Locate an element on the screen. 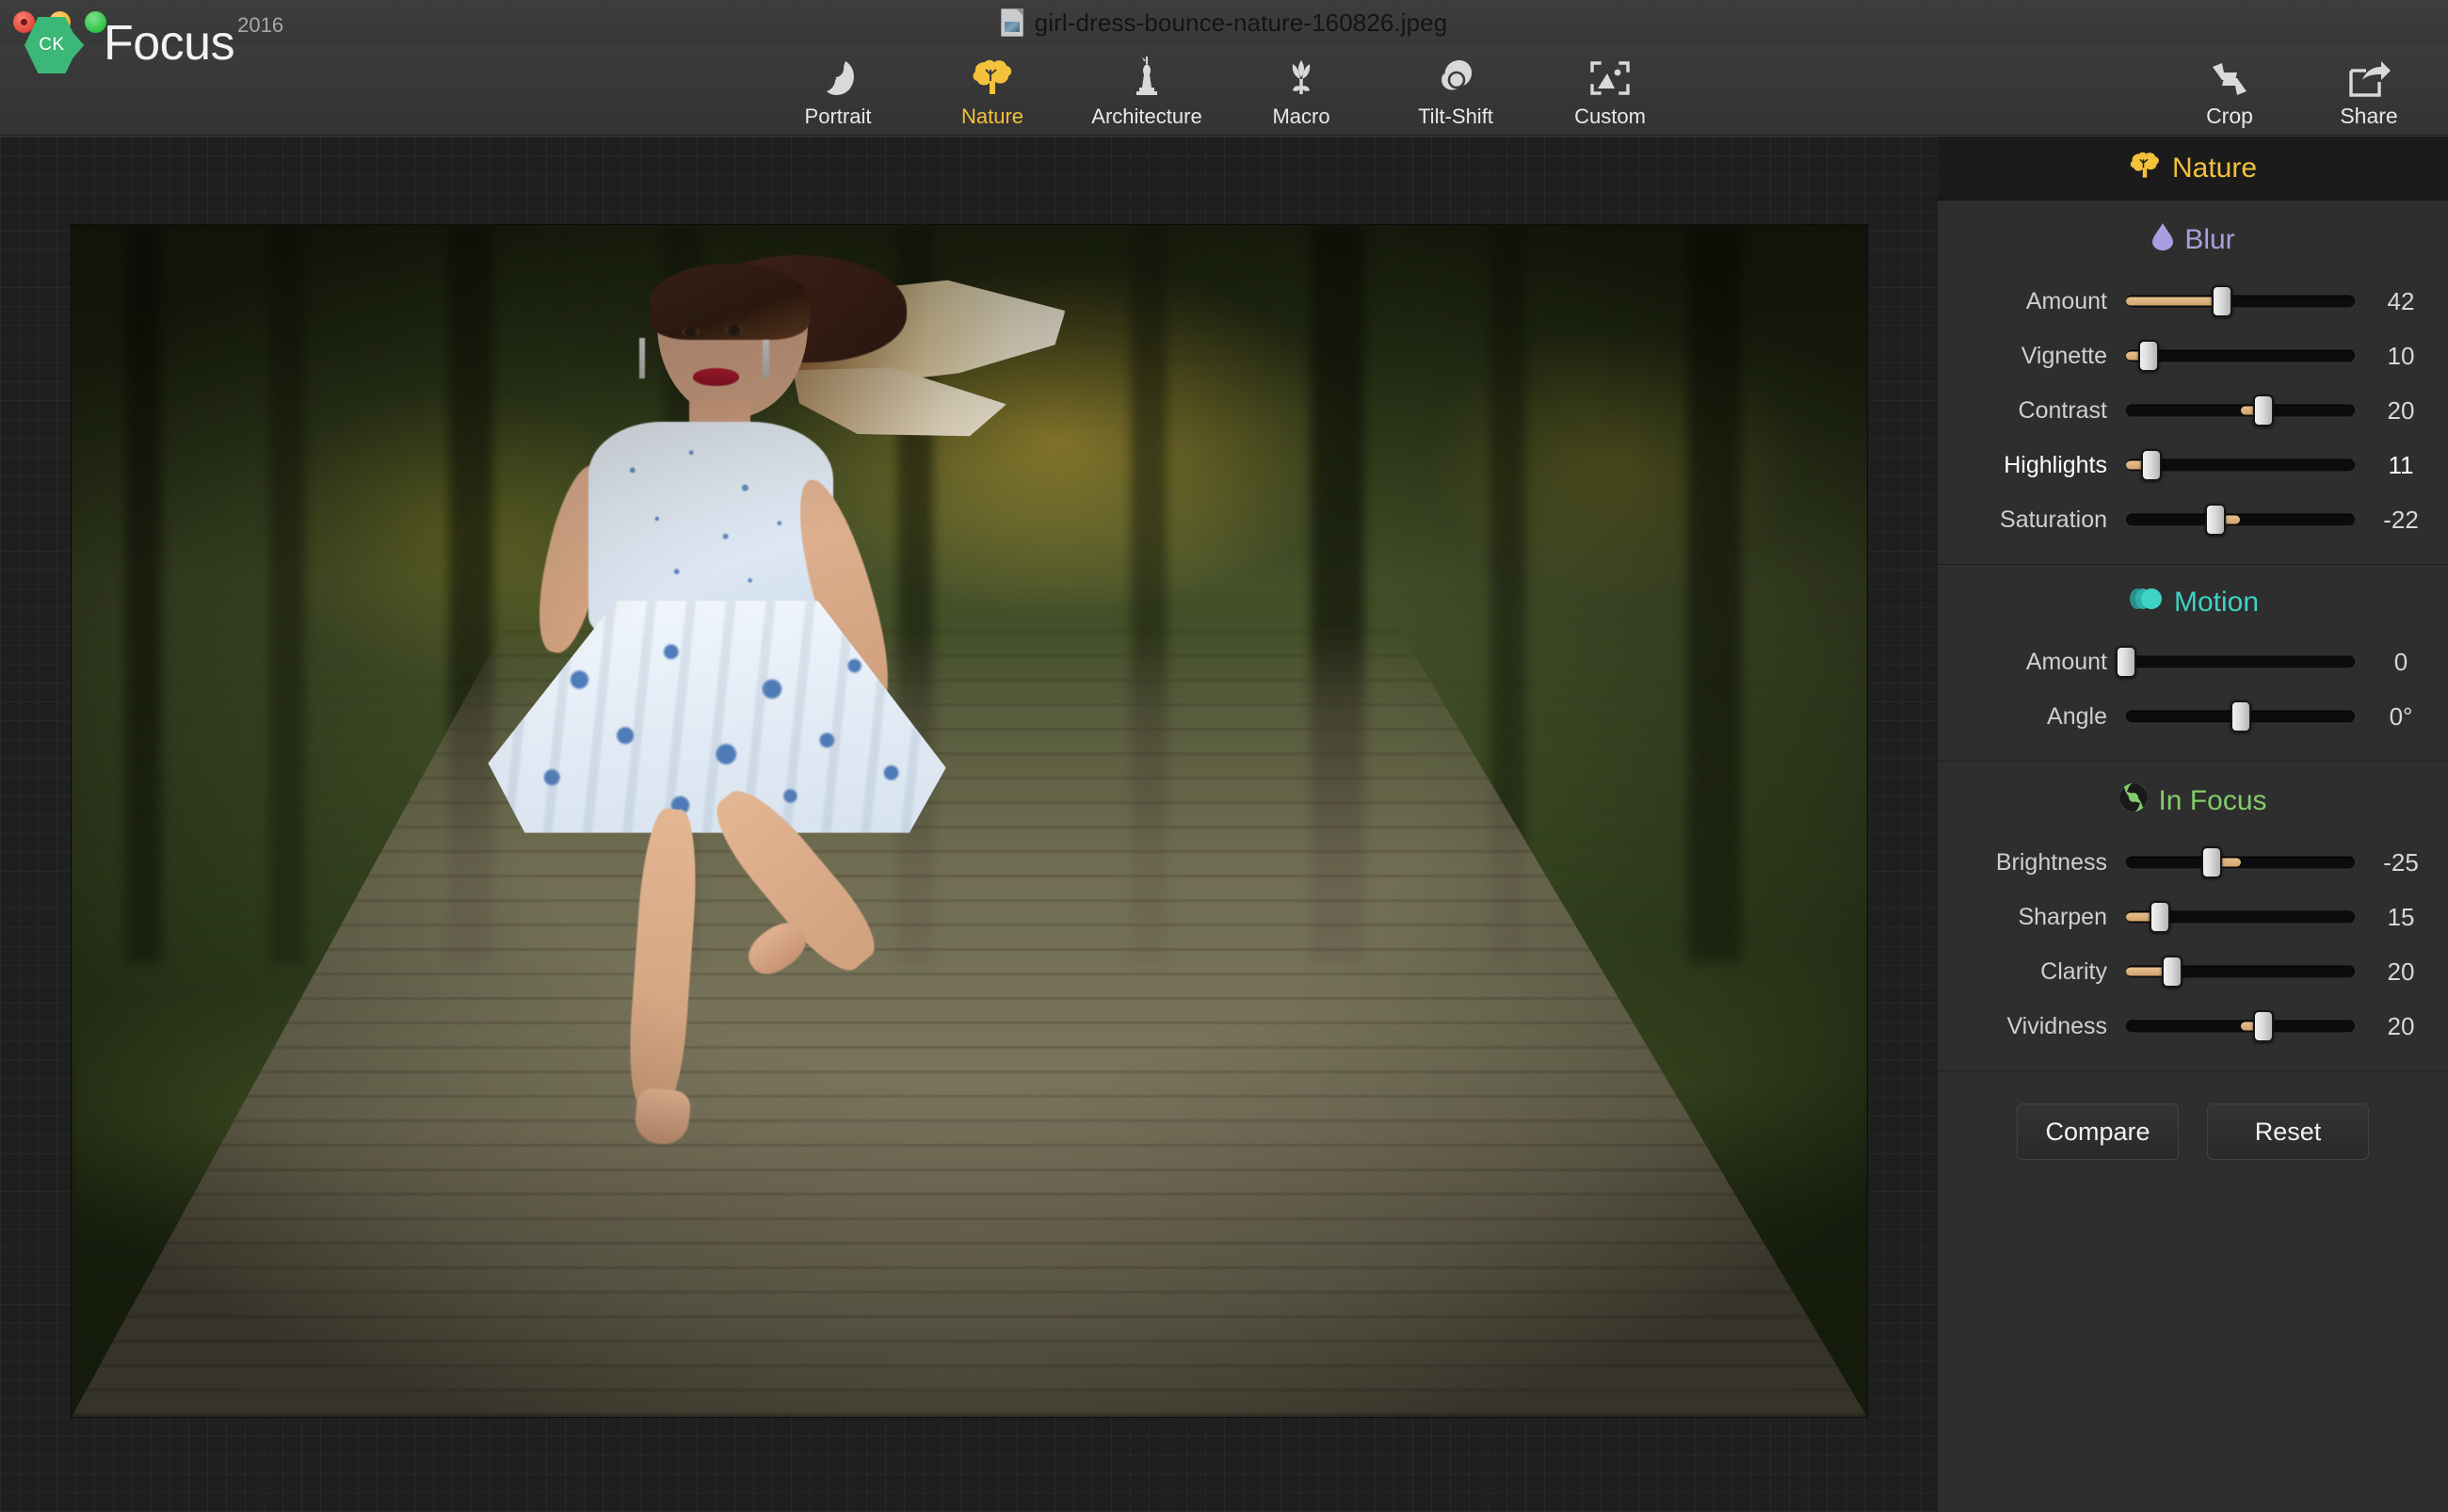 The width and height of the screenshot is (2448, 1512). section-motion: Motion Amount 0 Angle 0° is located at coordinates (2193, 662).